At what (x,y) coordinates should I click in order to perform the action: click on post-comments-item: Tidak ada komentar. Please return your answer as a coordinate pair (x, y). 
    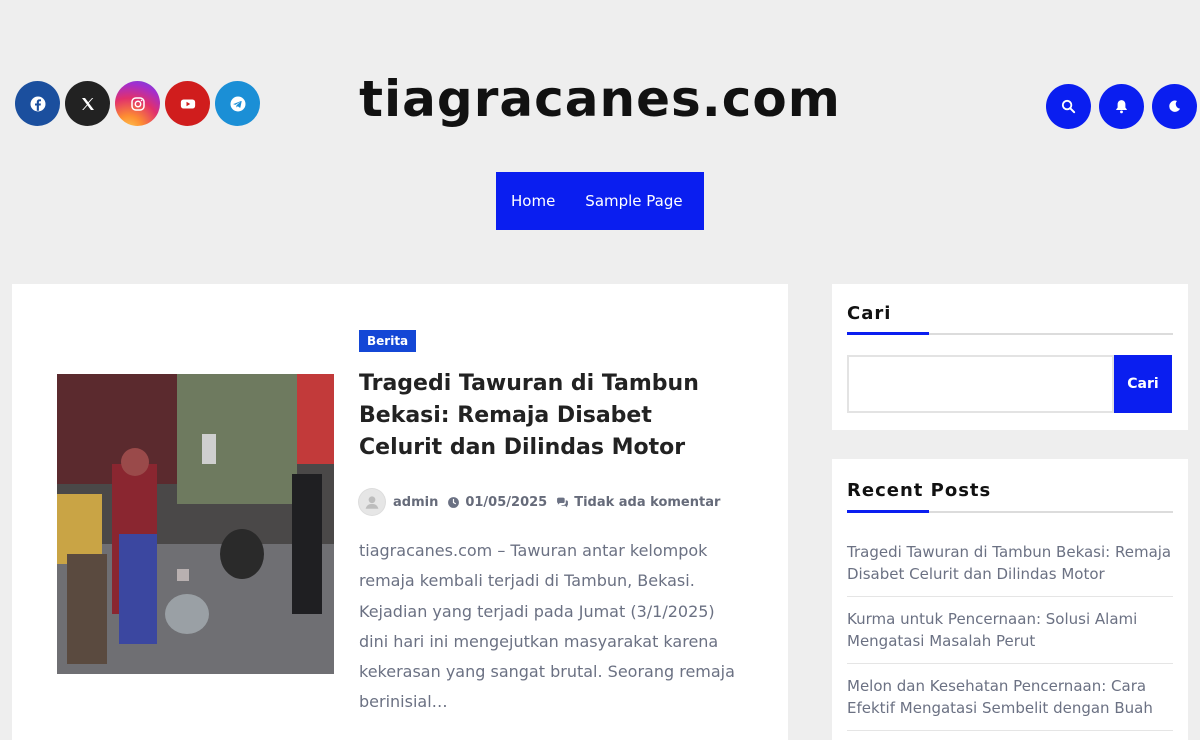
    Looking at the image, I should click on (638, 502).